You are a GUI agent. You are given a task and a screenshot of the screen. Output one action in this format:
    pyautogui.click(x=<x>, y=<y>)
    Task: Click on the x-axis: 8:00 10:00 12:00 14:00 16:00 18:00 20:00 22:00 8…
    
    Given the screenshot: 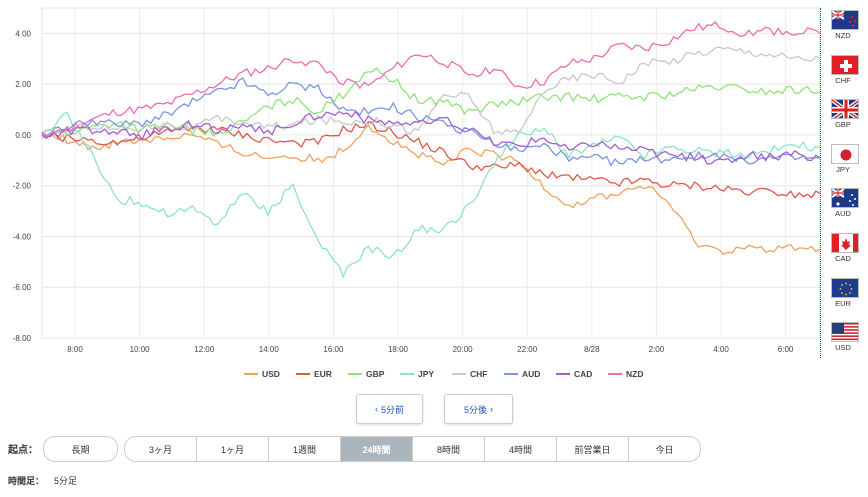 What is the action you would take?
    pyautogui.click(x=430, y=349)
    